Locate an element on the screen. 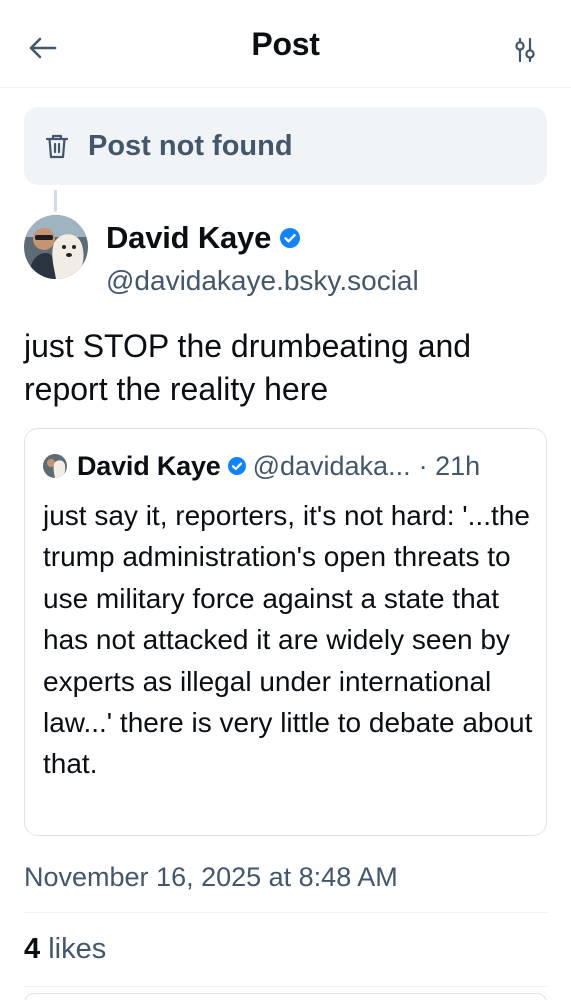 The image size is (571, 1000). quoted-author-avatar is located at coordinates (55, 466).